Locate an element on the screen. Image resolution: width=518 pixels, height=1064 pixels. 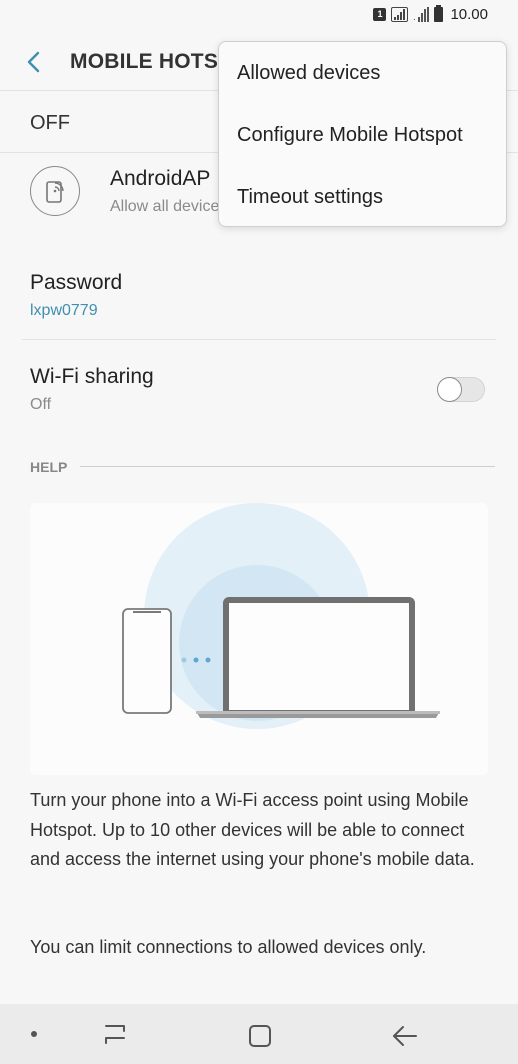
master-switch-label: OFF is located at coordinates (50, 123).